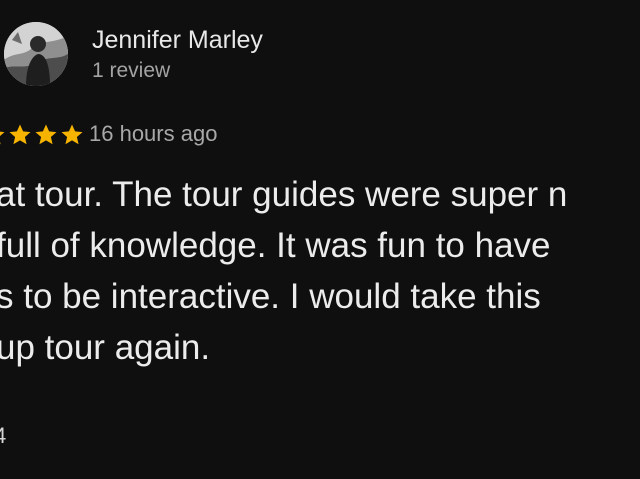  I want to click on review-line: full of knowledge. It was fun to have, so click(275, 245).